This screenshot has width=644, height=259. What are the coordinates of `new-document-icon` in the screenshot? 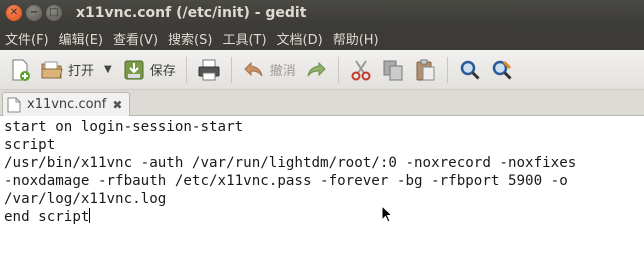 It's located at (21, 70).